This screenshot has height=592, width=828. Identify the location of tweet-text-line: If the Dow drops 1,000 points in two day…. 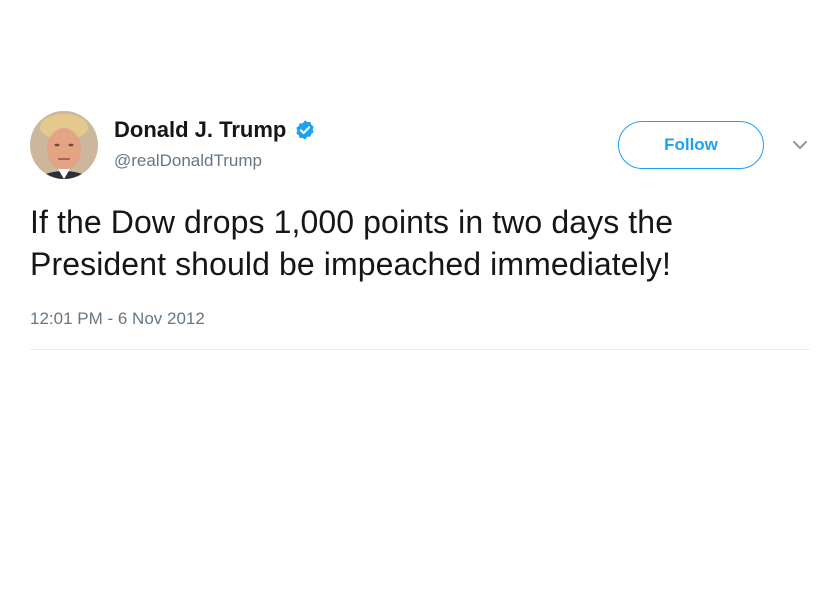
(352, 222).